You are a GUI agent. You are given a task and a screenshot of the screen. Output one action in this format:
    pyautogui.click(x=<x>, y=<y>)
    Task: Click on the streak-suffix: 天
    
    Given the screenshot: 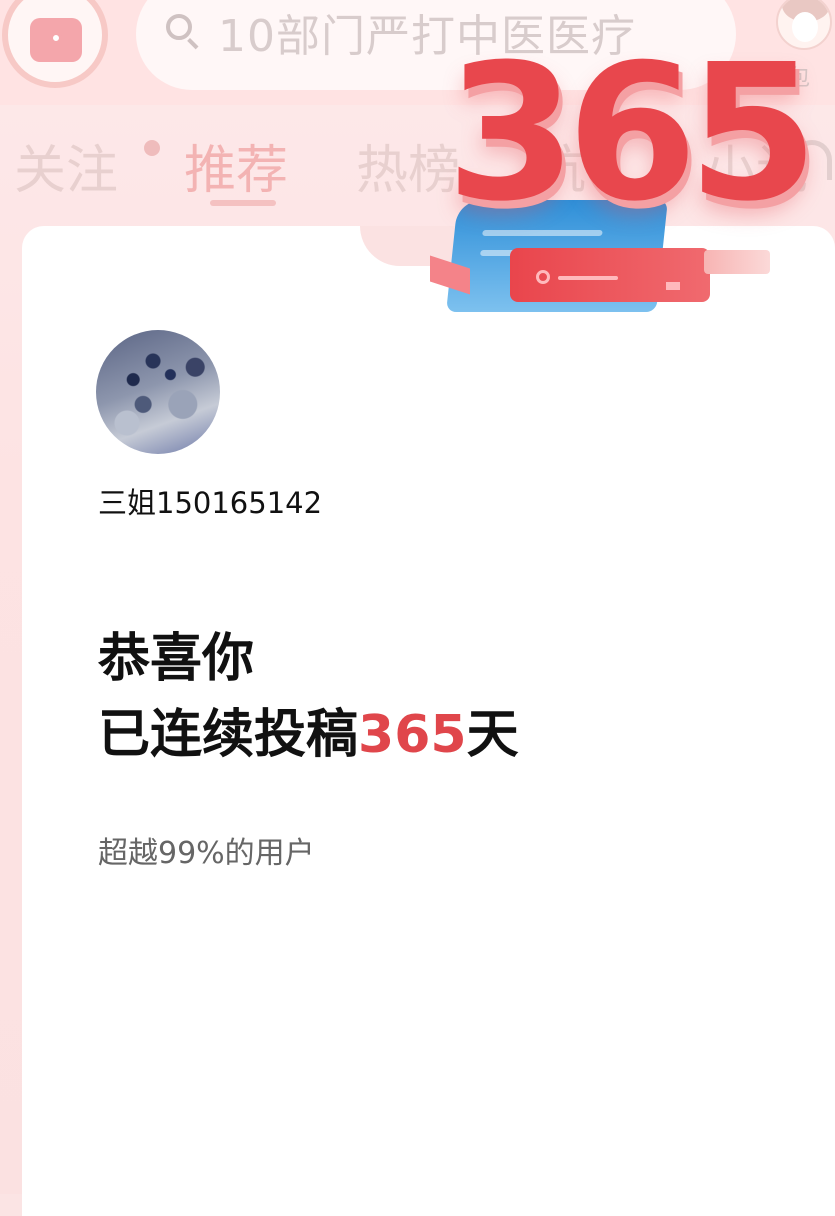 What is the action you would take?
    pyautogui.click(x=492, y=735)
    